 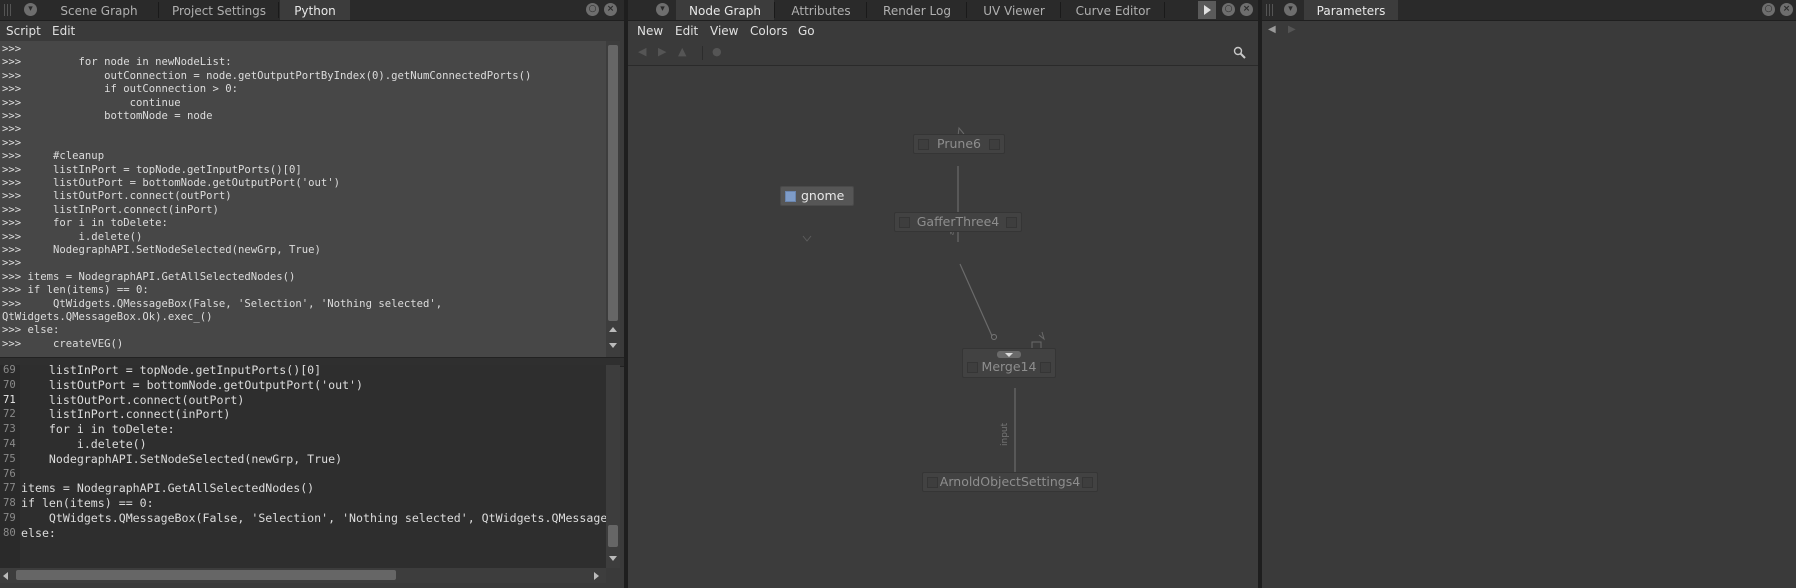 What do you see at coordinates (683, 51) in the screenshot?
I see `up-level-icon: ▲` at bounding box center [683, 51].